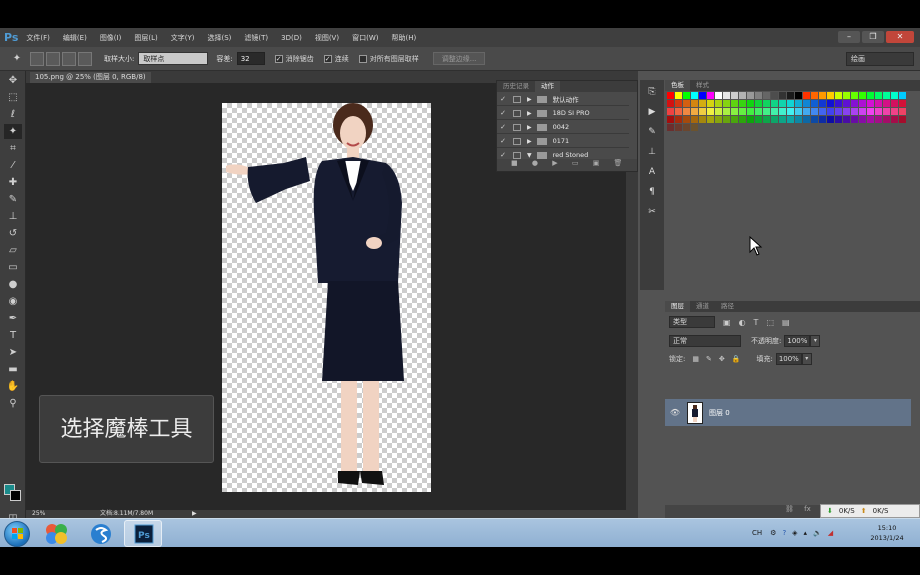  Describe the element at coordinates (652, 212) in the screenshot. I see `tool-presets-icon: ✂` at that location.